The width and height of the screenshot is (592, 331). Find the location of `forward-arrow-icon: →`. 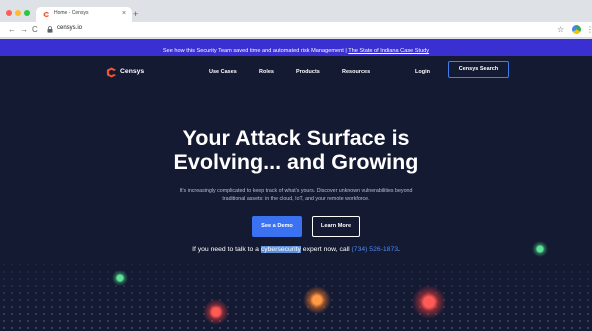

forward-arrow-icon: → is located at coordinates (24, 29).